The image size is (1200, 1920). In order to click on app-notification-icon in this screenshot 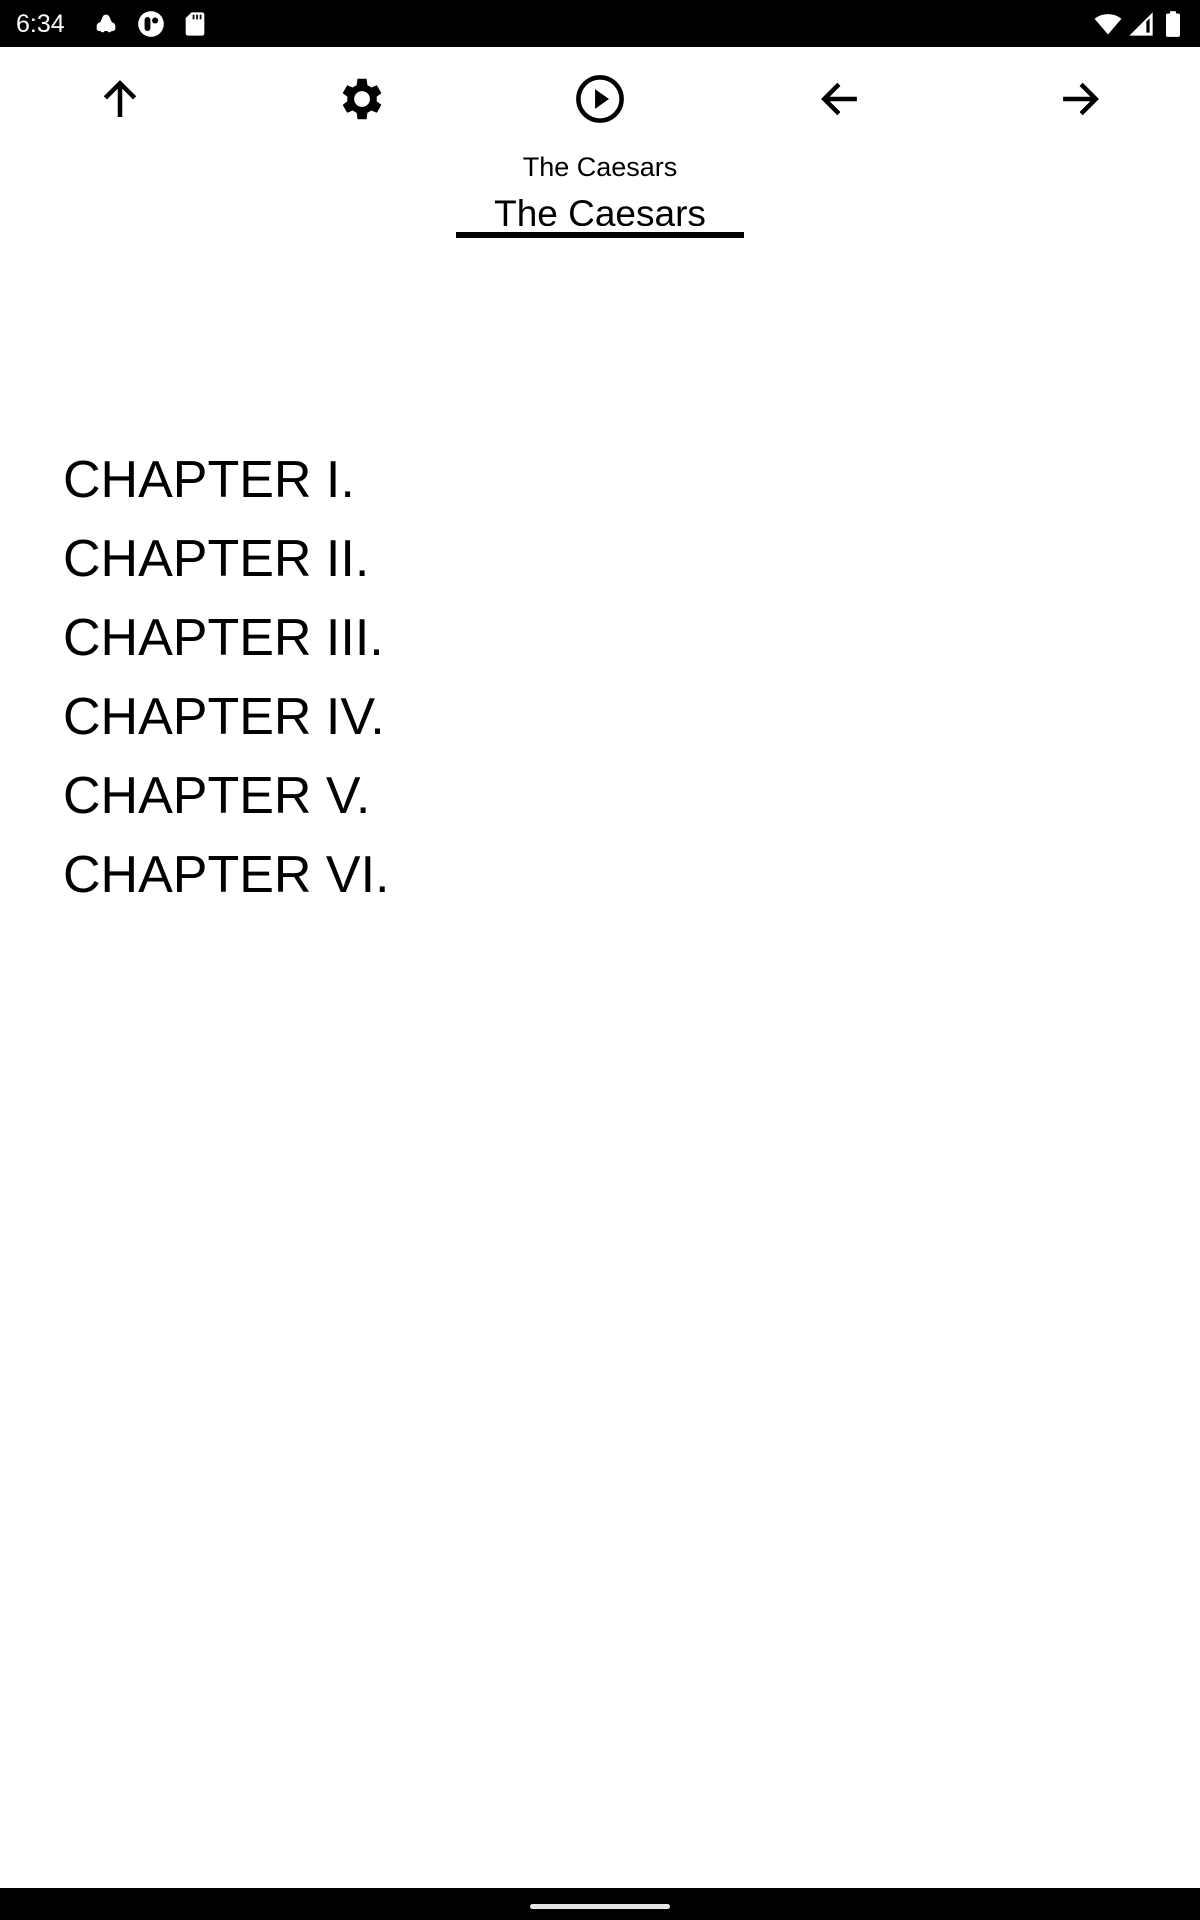, I will do `click(151, 24)`.